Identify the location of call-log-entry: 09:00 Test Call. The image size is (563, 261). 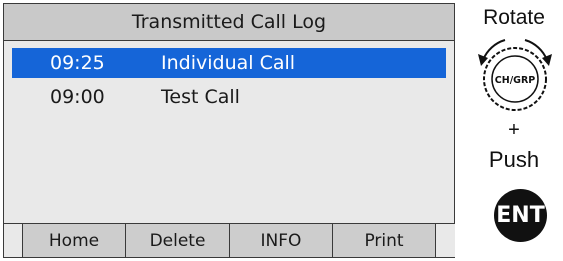
(229, 97).